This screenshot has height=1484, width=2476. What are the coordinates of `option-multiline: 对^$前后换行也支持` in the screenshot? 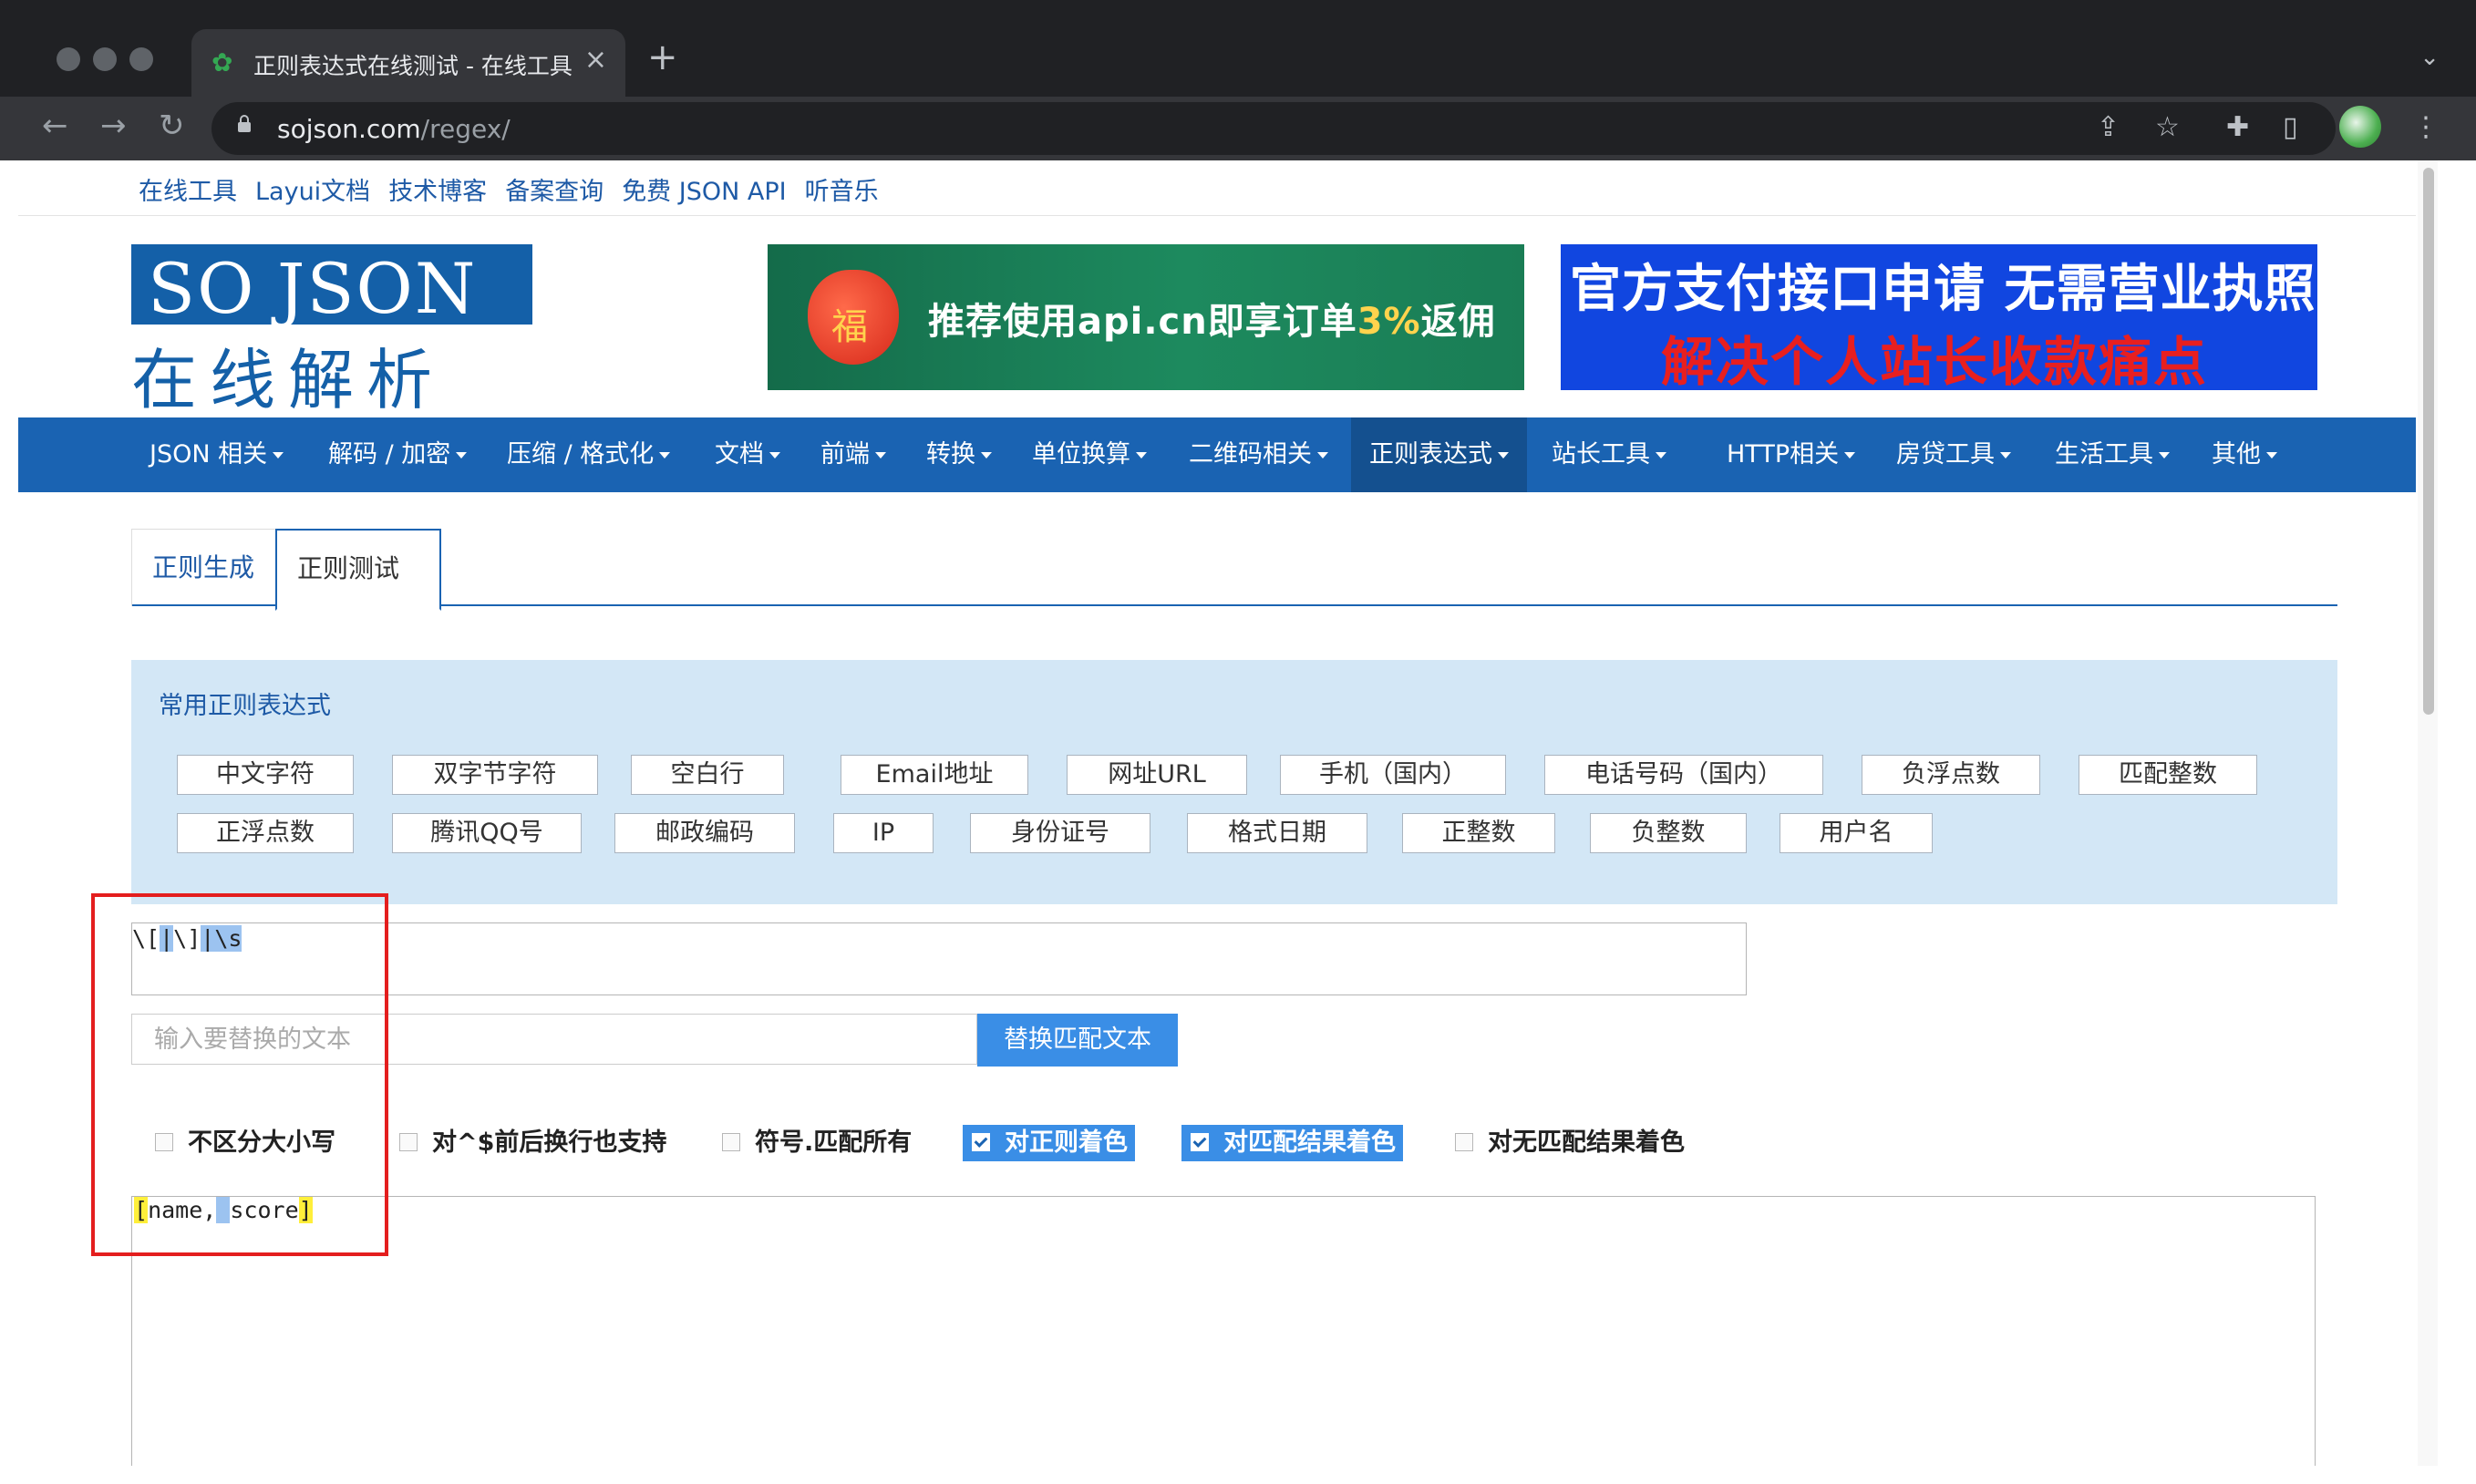 It's located at (532, 1143).